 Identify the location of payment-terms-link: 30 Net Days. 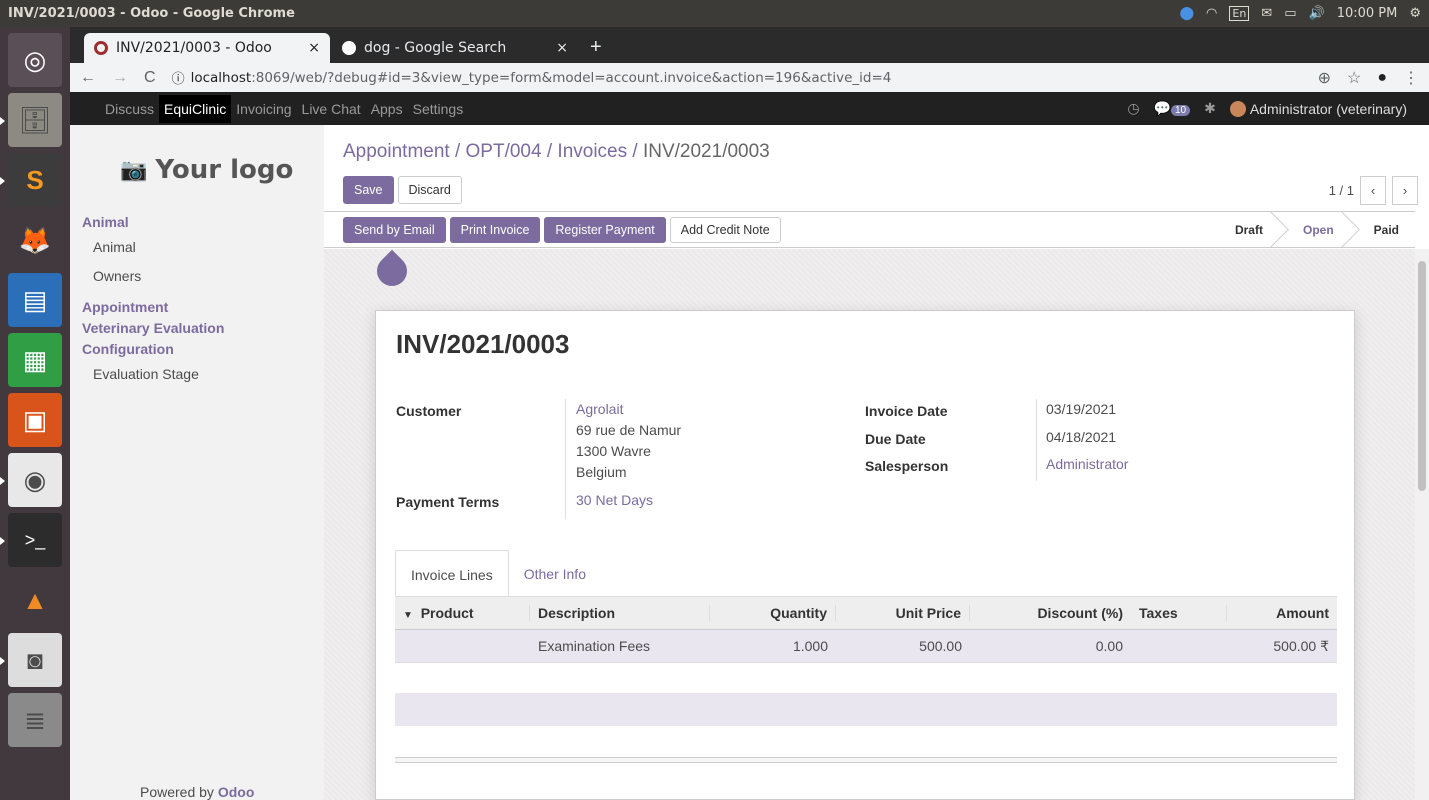
(614, 500).